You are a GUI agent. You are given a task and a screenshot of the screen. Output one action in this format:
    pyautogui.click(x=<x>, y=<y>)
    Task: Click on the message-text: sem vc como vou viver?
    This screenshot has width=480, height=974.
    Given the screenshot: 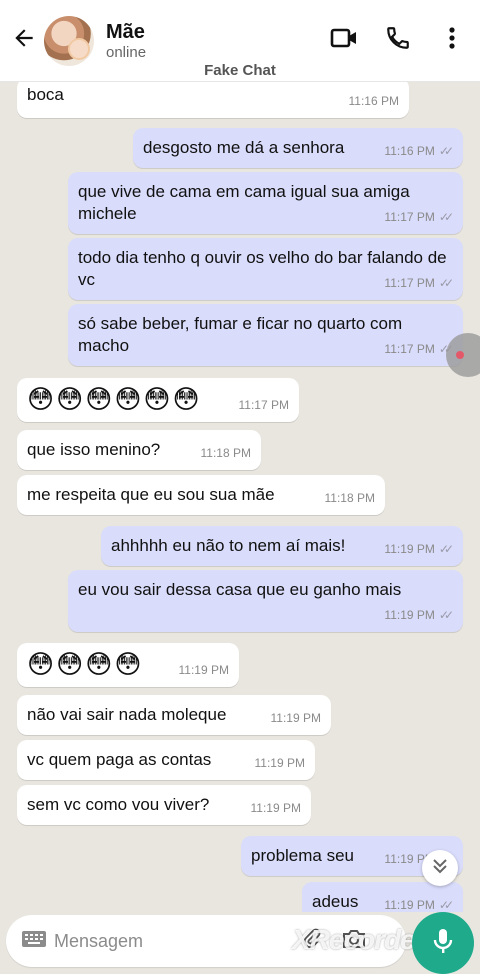 What is the action you would take?
    pyautogui.click(x=118, y=804)
    